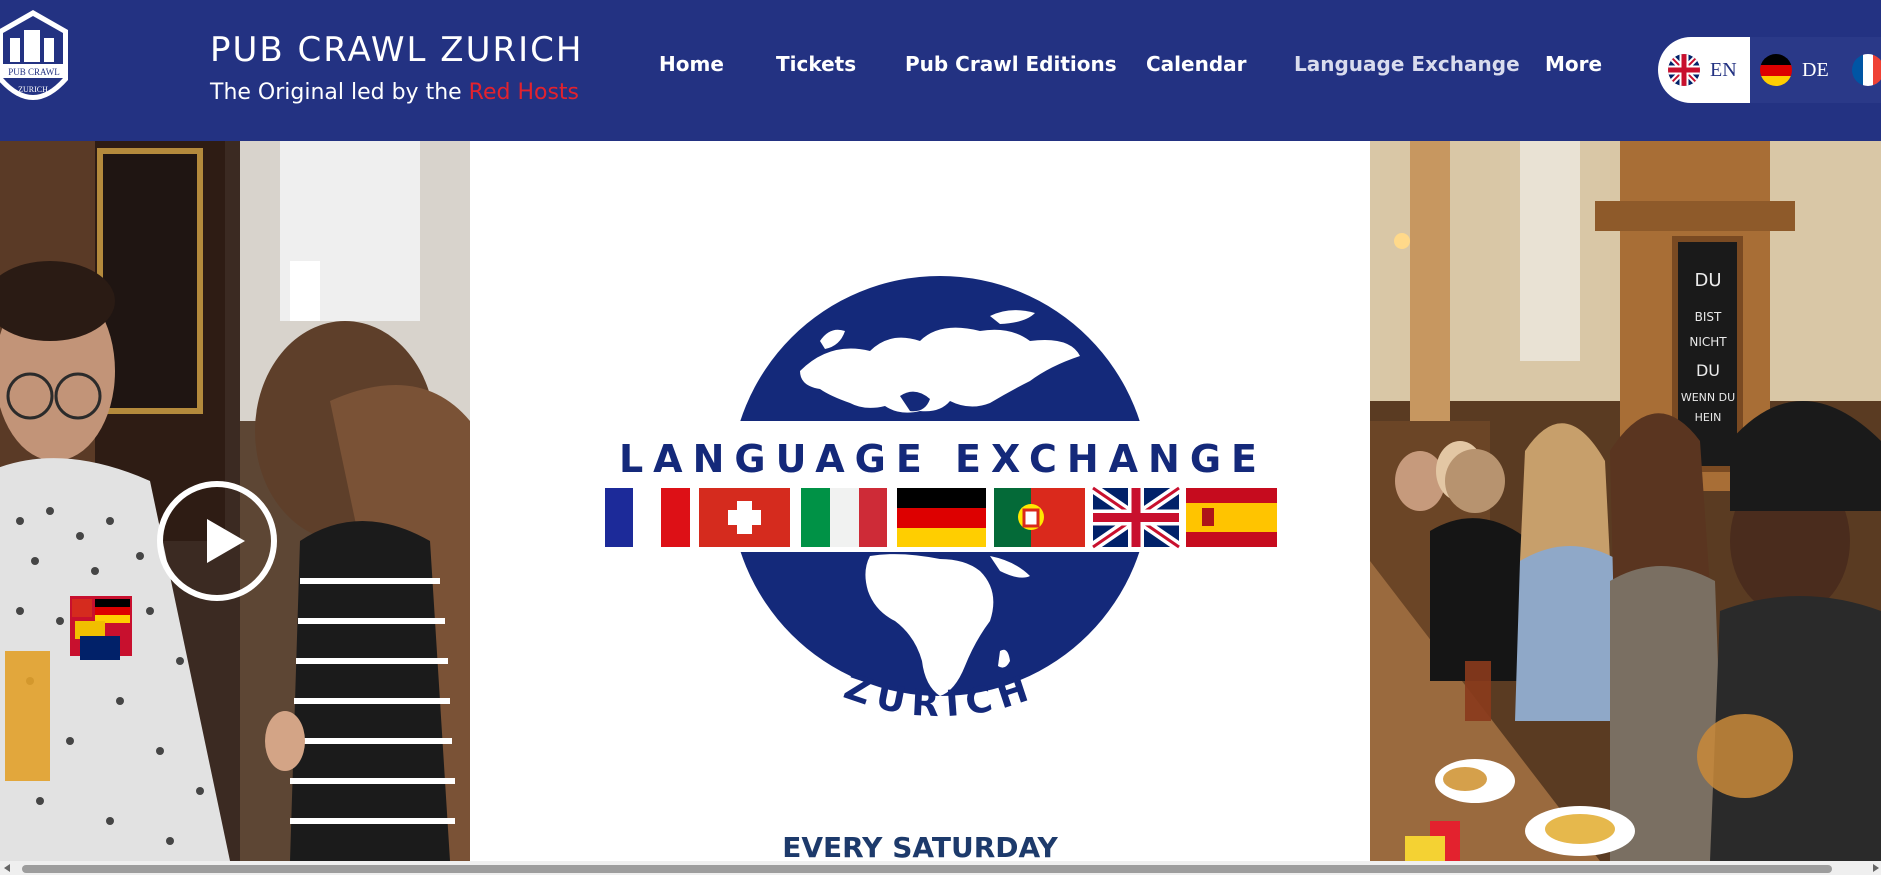 The image size is (1881, 875). Describe the element at coordinates (1407, 64) in the screenshot. I see `nav-language-exchange: Language Exchange` at that location.